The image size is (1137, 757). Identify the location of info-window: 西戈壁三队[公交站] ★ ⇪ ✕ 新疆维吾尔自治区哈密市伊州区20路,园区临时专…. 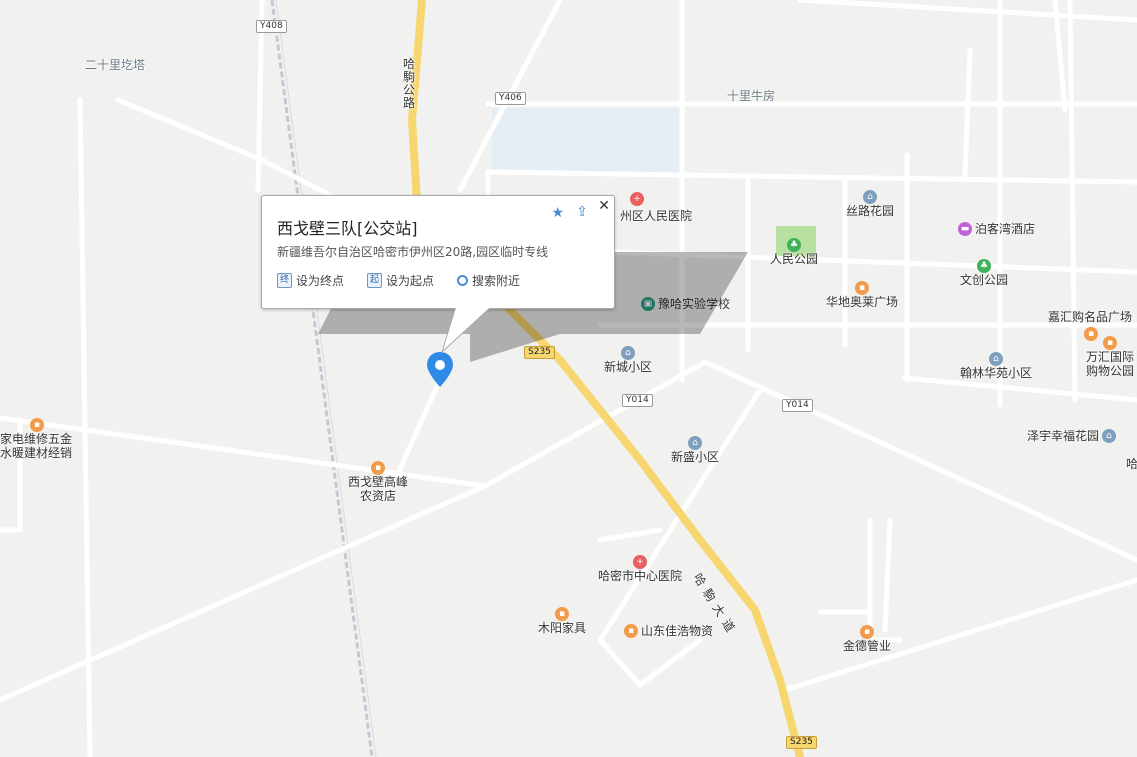
(438, 274).